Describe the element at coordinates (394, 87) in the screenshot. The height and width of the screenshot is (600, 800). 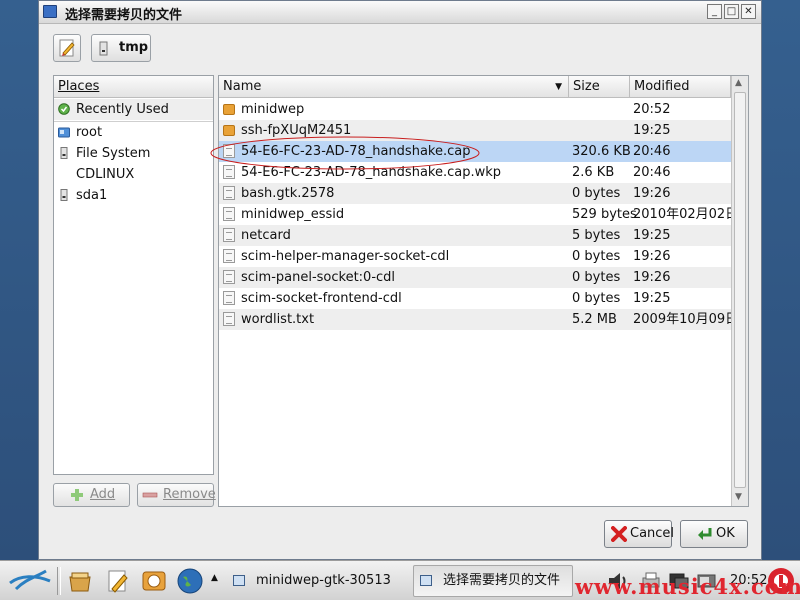
I see `column-header-name: Name ▼` at that location.